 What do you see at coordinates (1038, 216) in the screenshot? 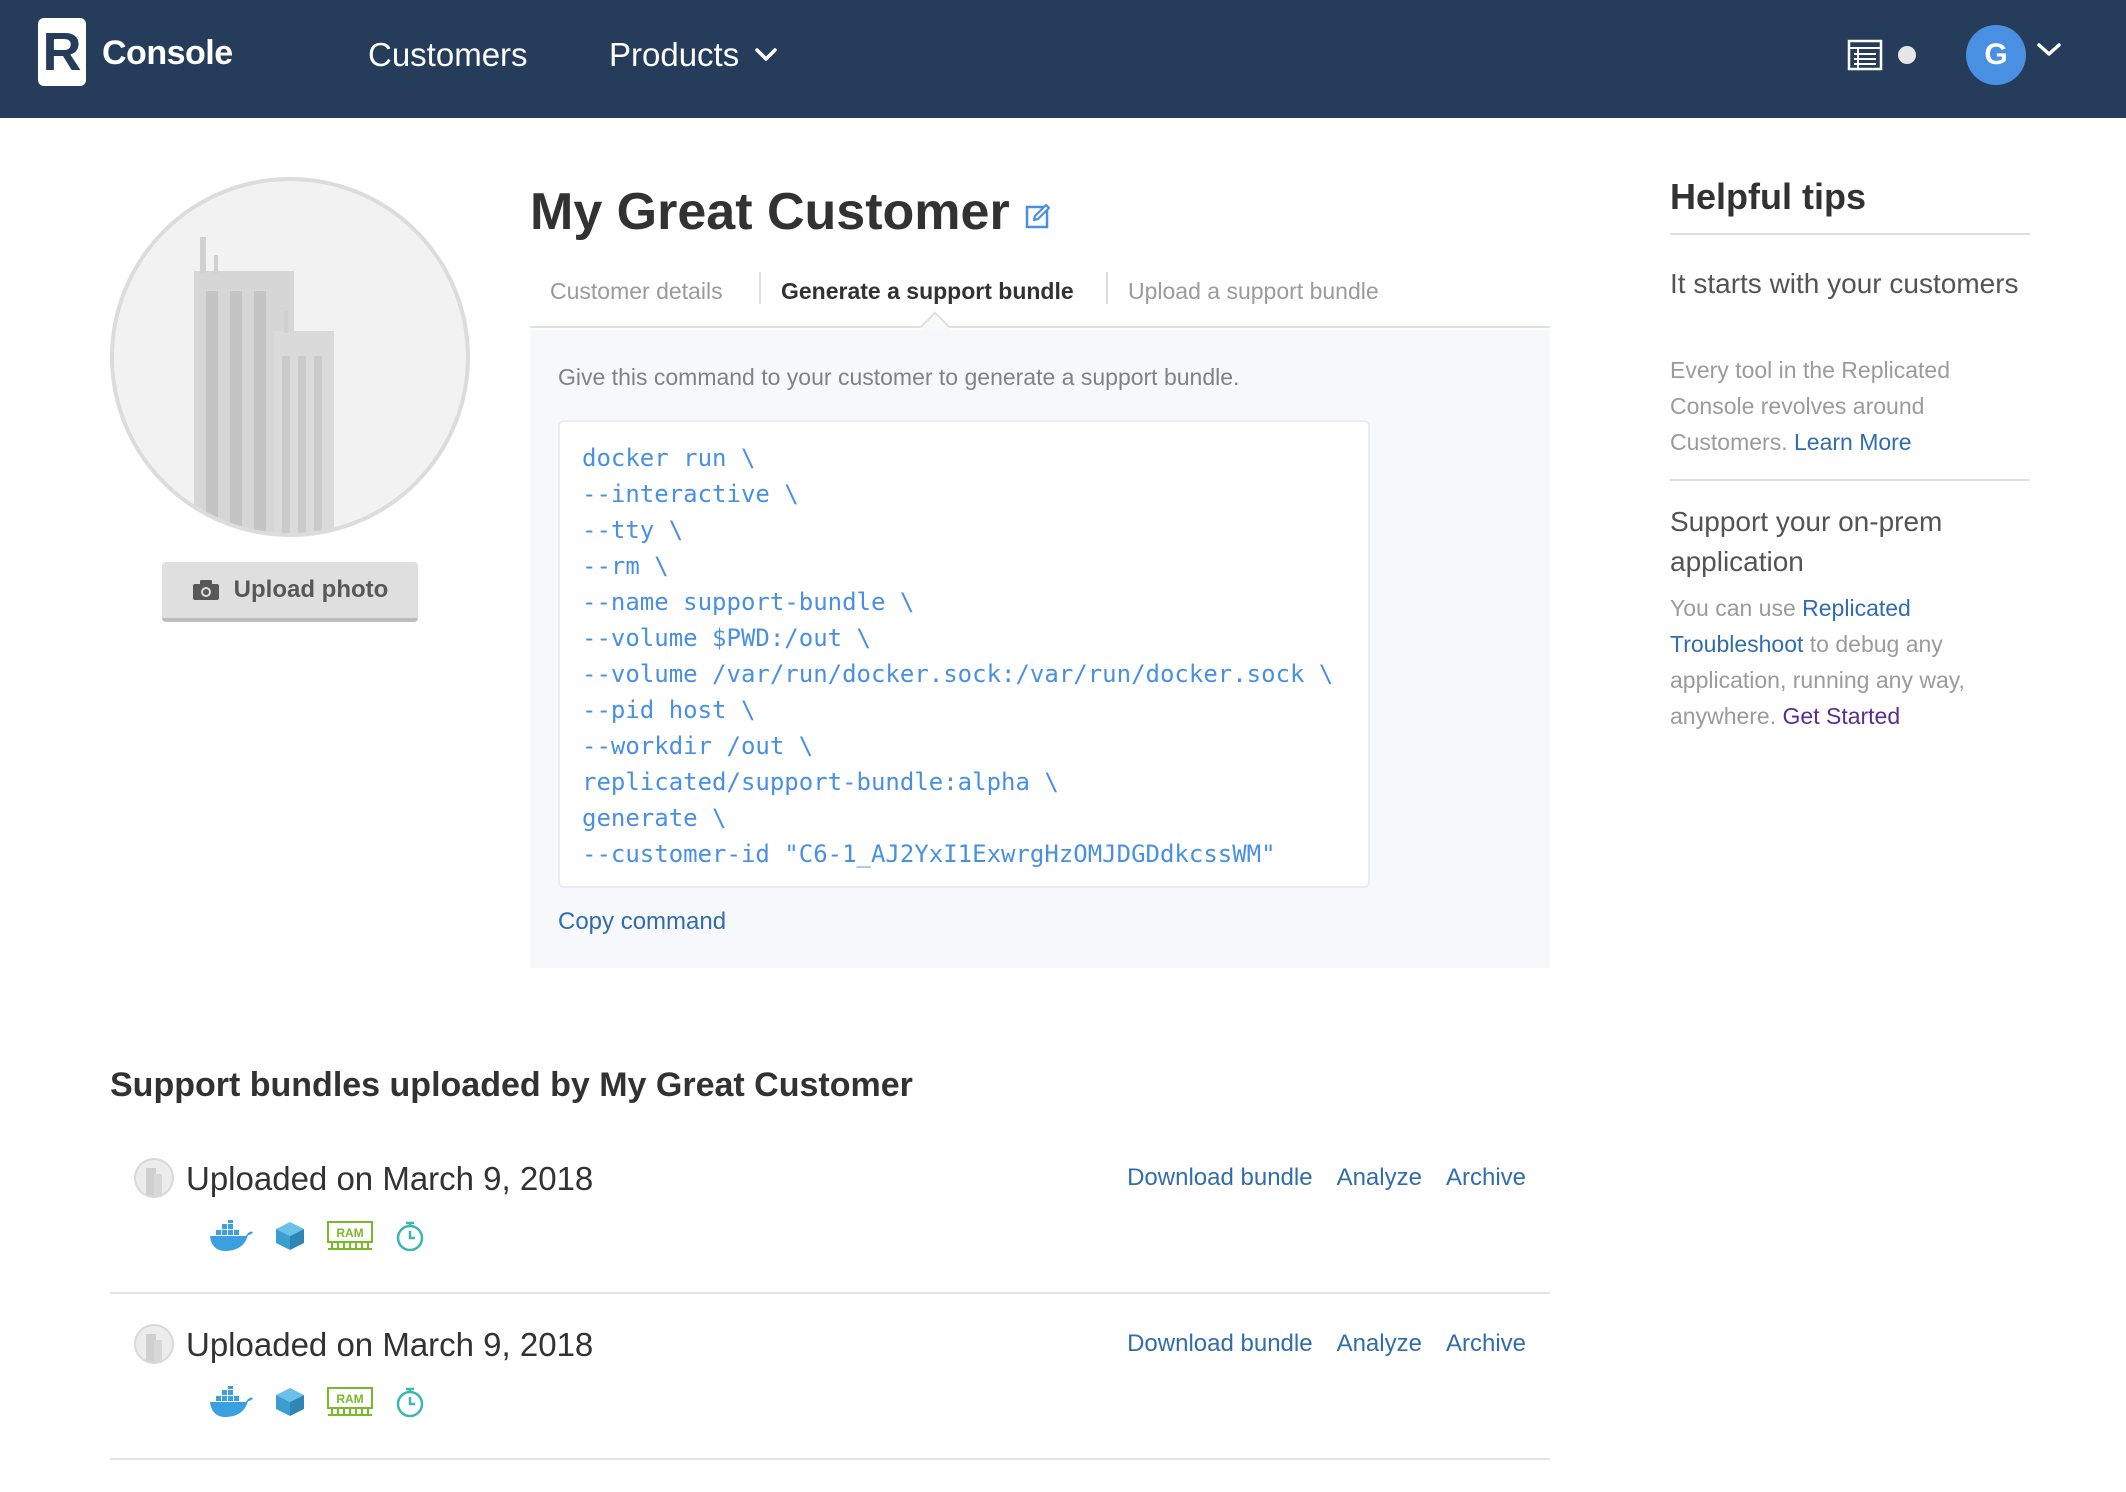
I see `edit-icon` at bounding box center [1038, 216].